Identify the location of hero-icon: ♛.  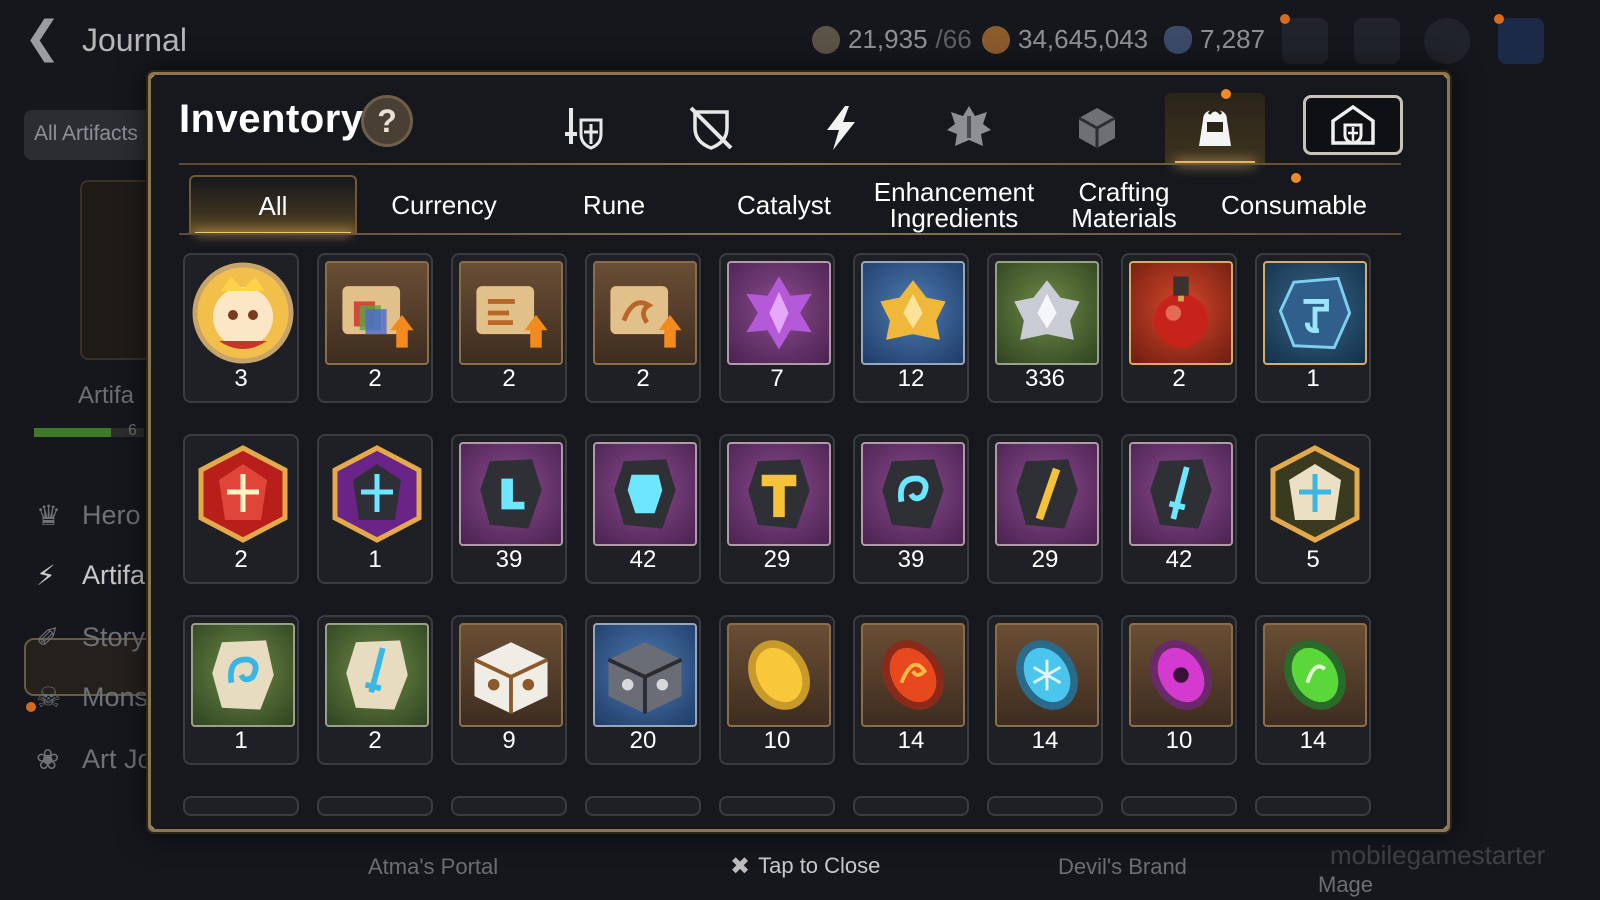
(49, 515).